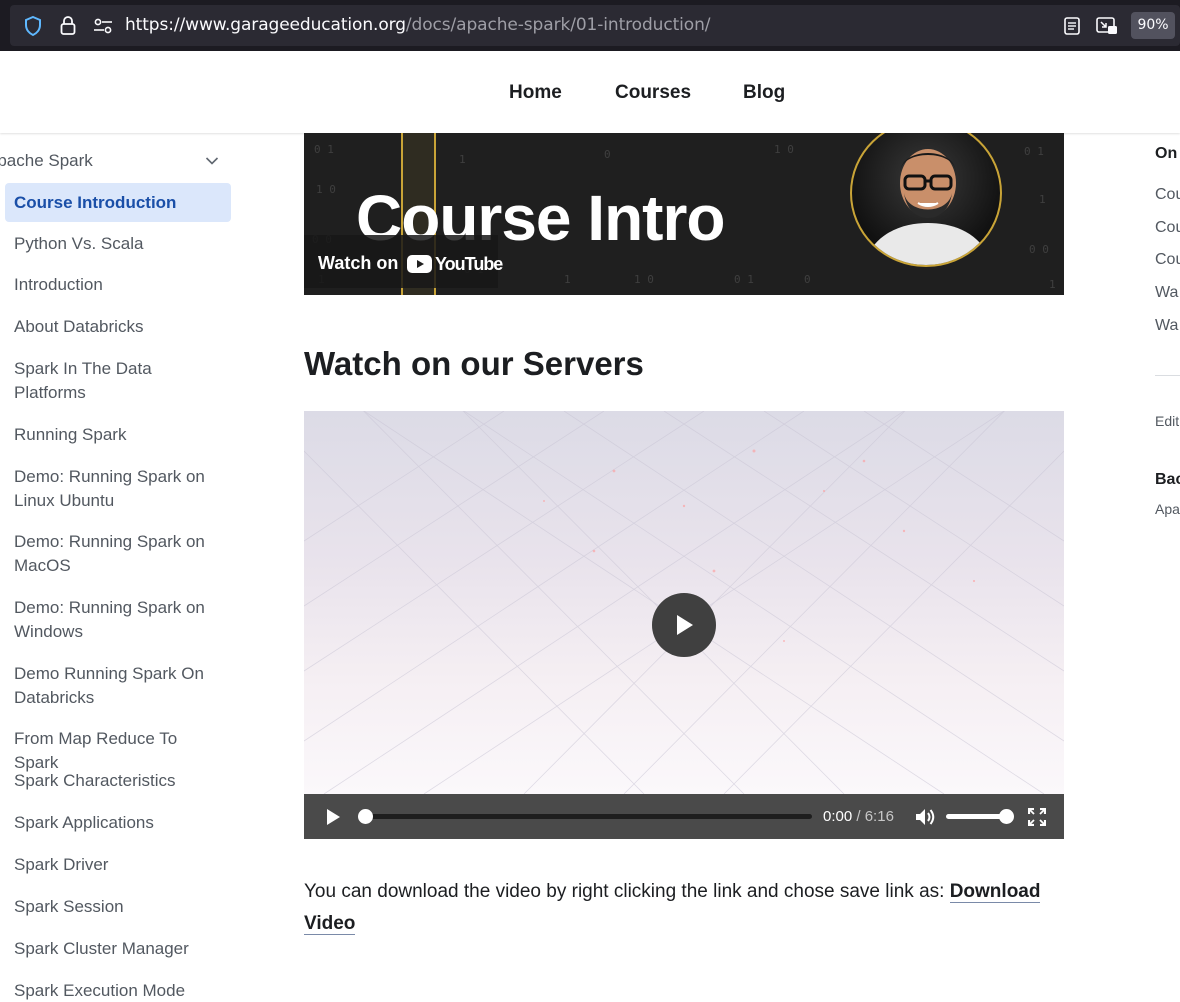  I want to click on sidebar-item-spark-cluster-manager: Spark Cluster Manager, so click(118, 949).